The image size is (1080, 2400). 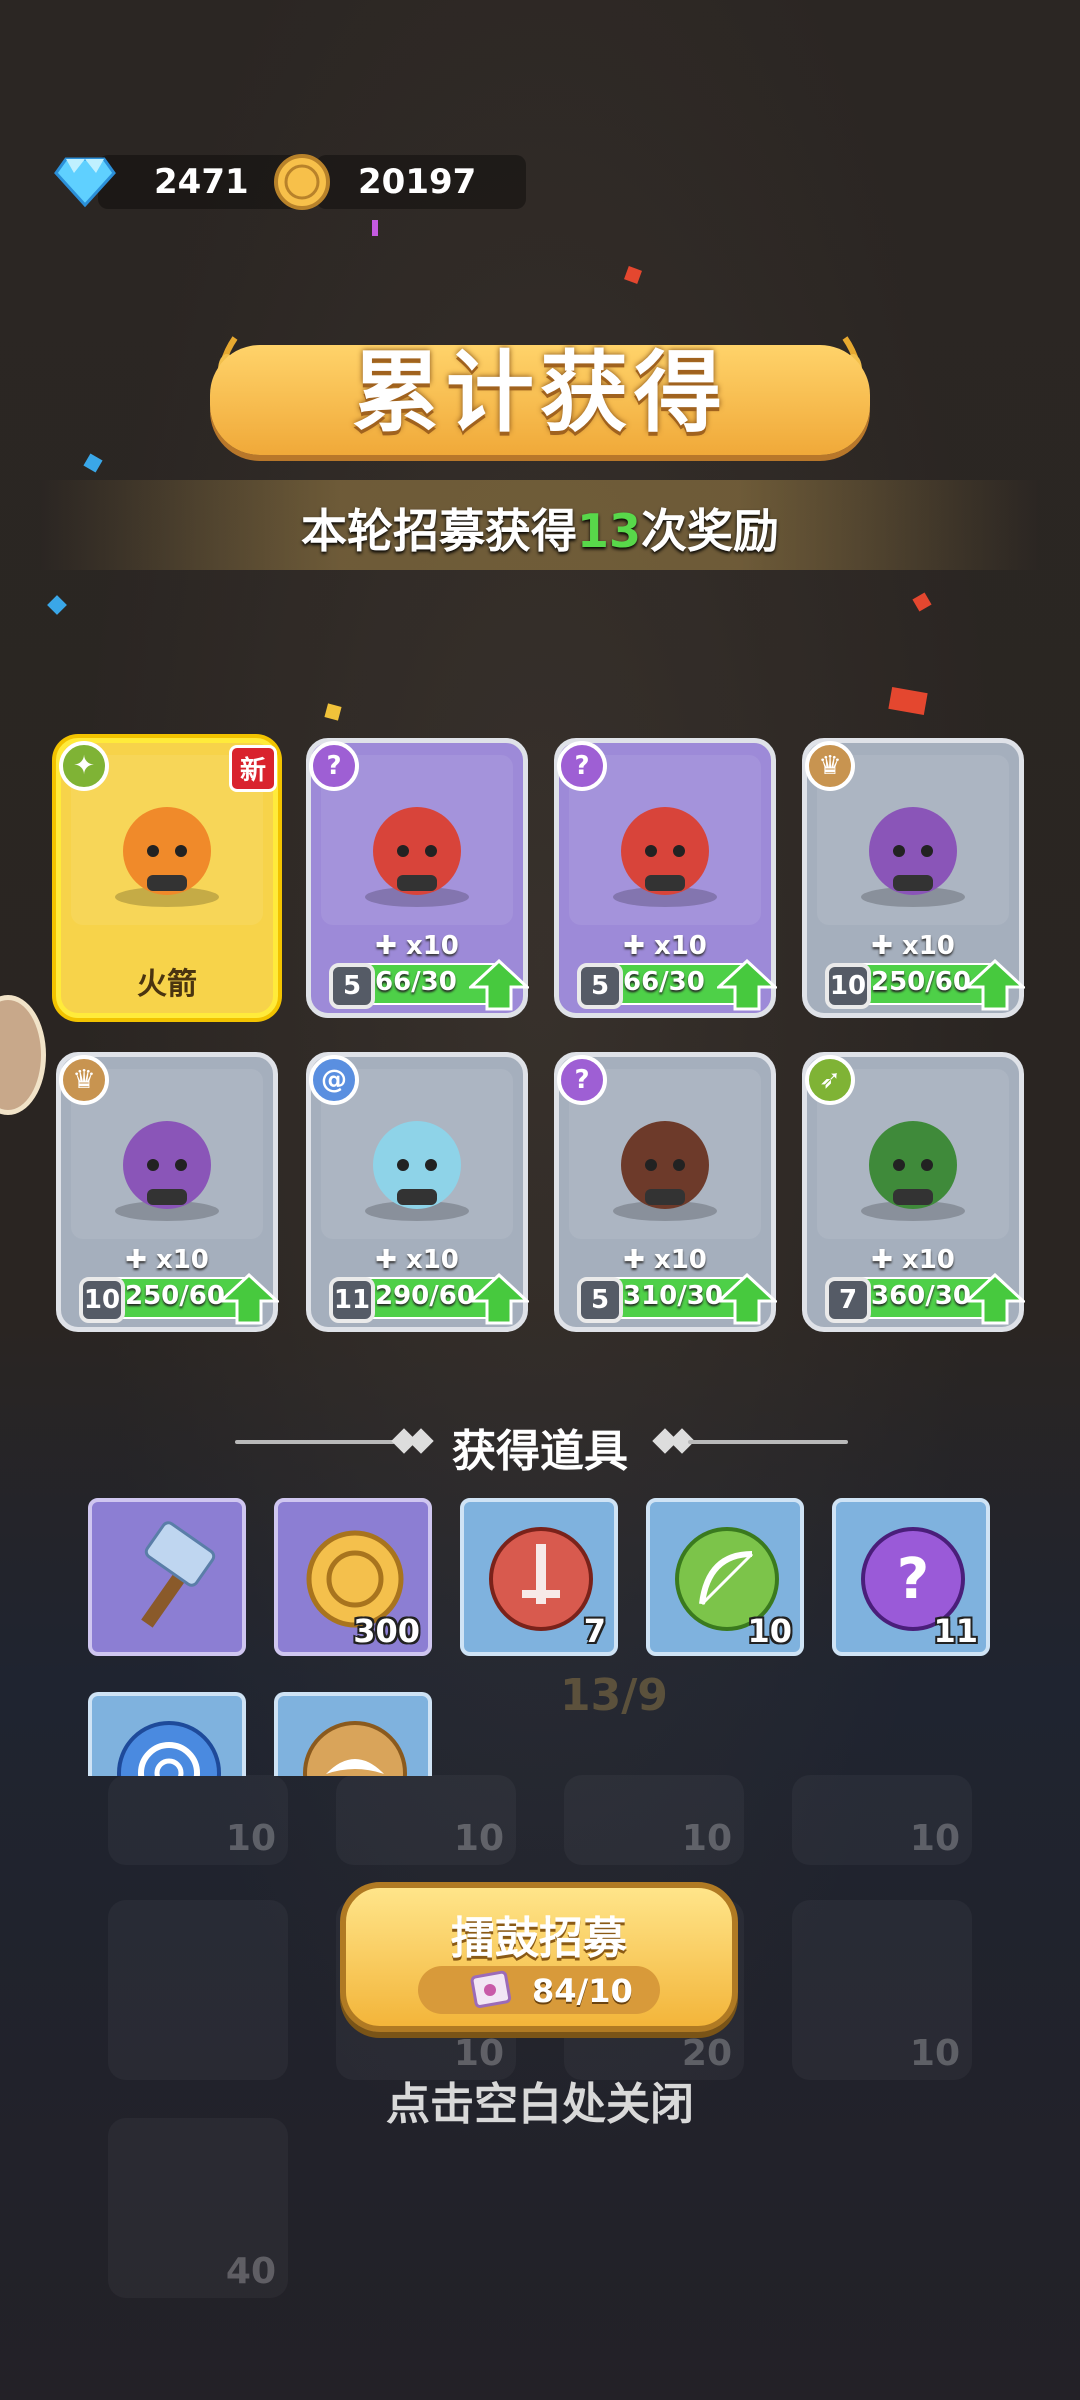 I want to click on item-count: 11, so click(x=955, y=1631).